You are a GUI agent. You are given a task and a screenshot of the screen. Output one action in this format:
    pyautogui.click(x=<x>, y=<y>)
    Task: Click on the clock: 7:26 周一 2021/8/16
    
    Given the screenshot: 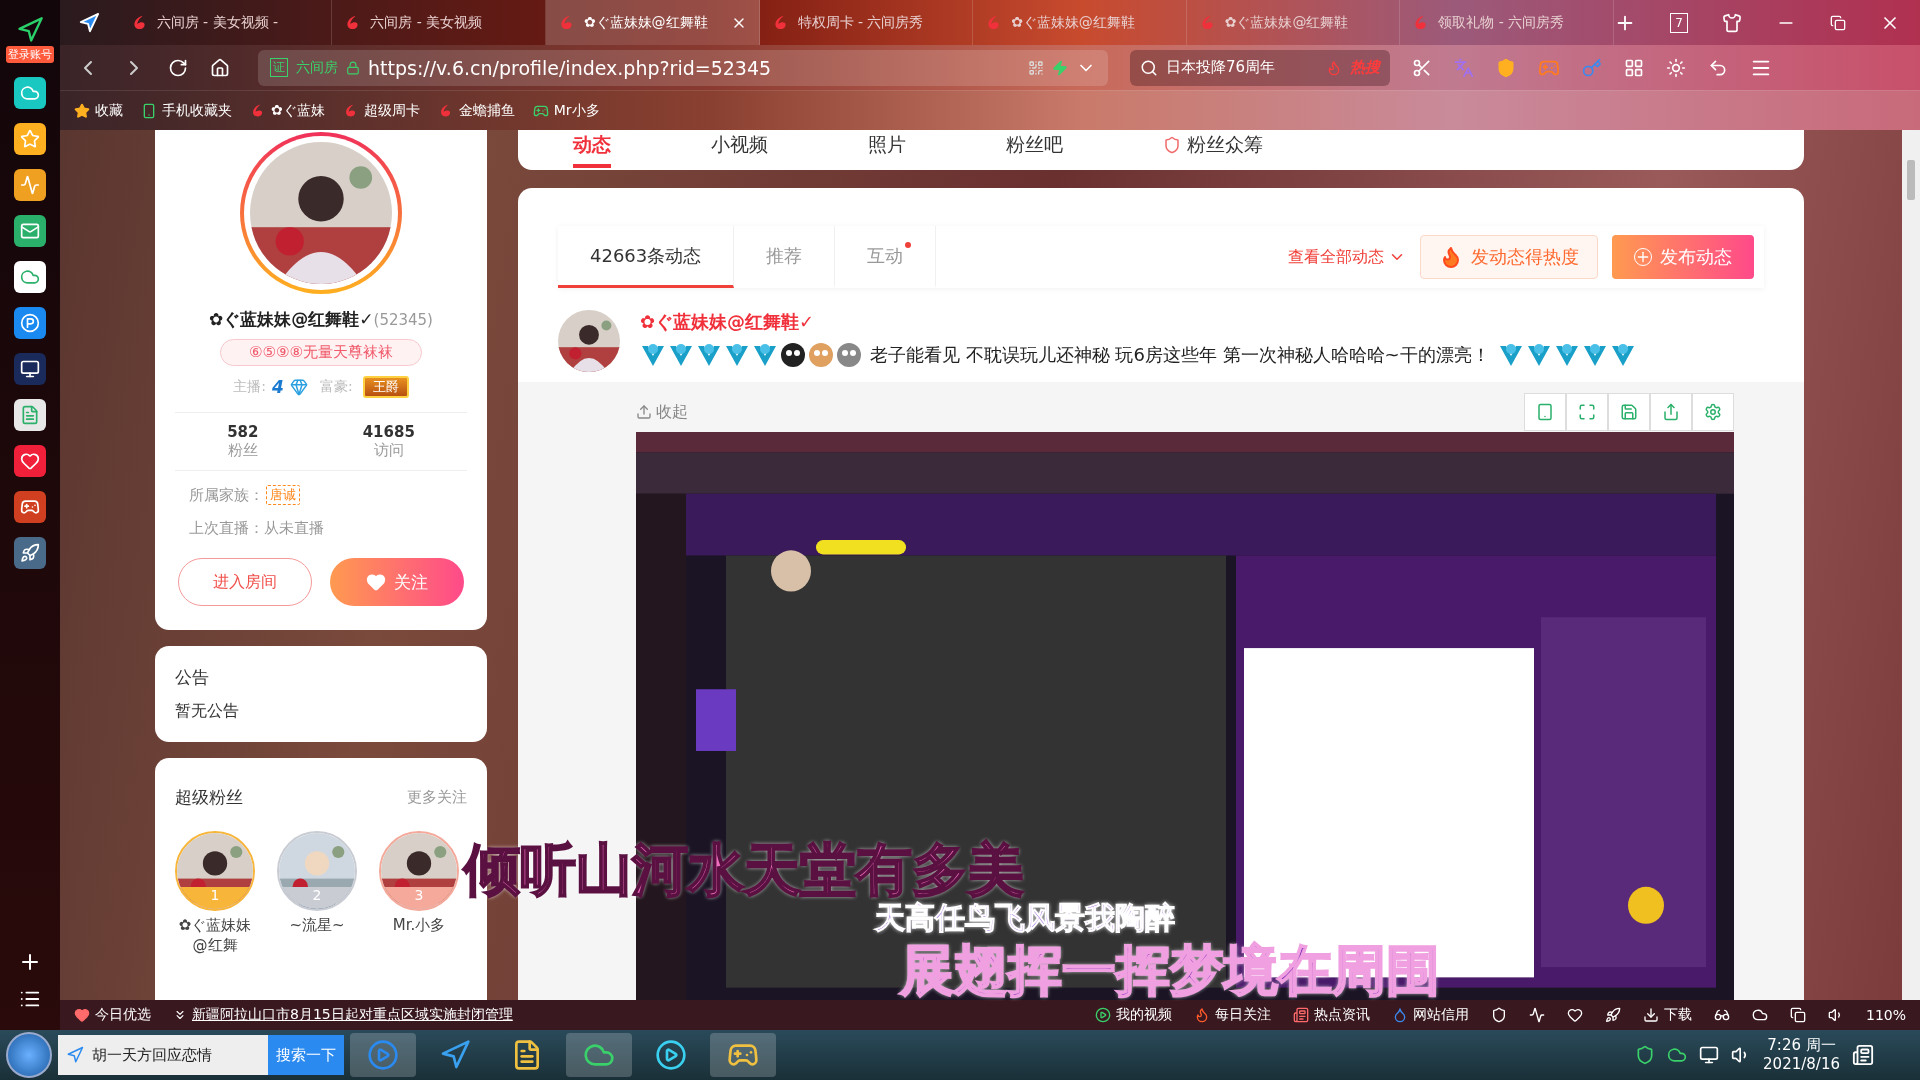 What is the action you would take?
    pyautogui.click(x=1801, y=1055)
    